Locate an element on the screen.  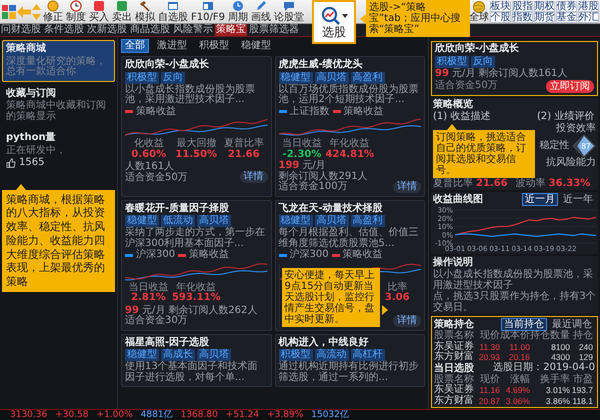
square-icon is located at coordinates (99, 6).